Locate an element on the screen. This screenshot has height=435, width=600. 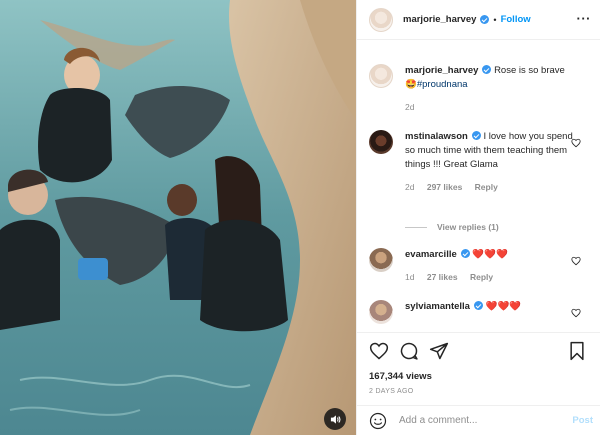
comment-body: evamarcille ❤️❤️❤️ 1d 27 likes Reply is located at coordinates (490, 266).